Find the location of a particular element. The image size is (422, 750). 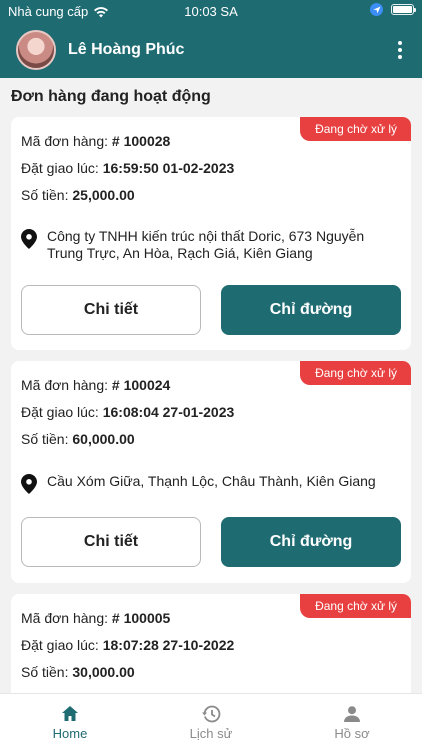

amount-row: Số tiền: 30,000.00 is located at coordinates (78, 672).